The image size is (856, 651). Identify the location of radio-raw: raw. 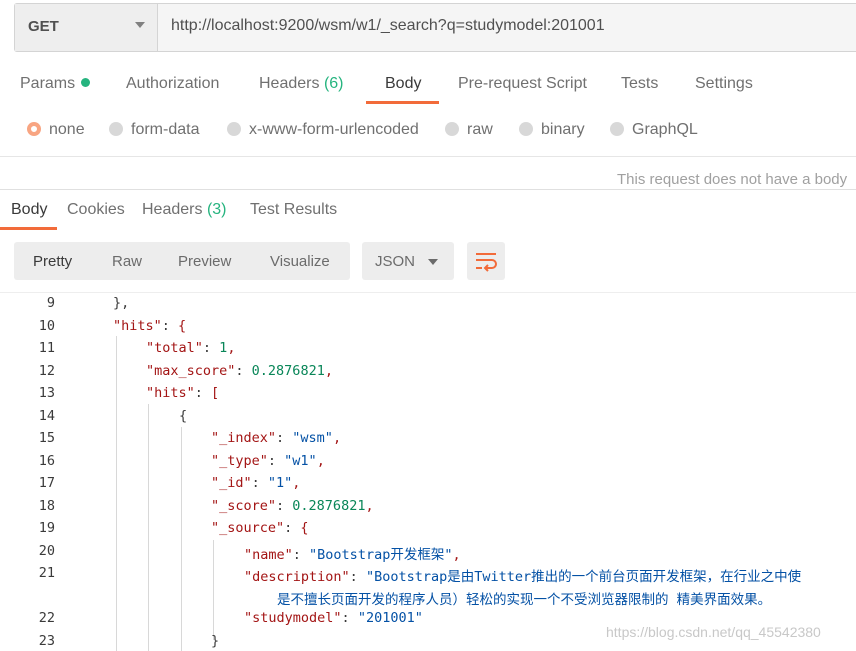
(469, 130).